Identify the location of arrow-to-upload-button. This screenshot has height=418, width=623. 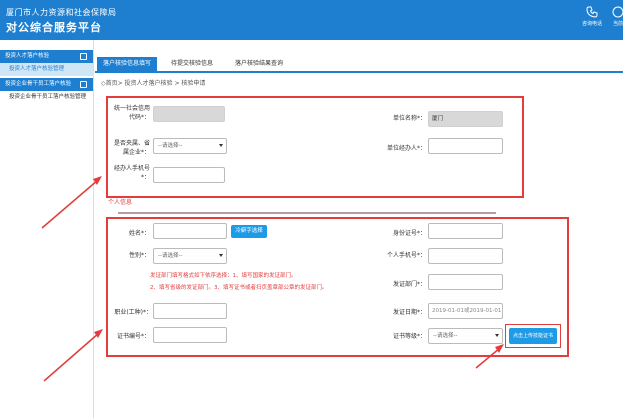
(489, 356).